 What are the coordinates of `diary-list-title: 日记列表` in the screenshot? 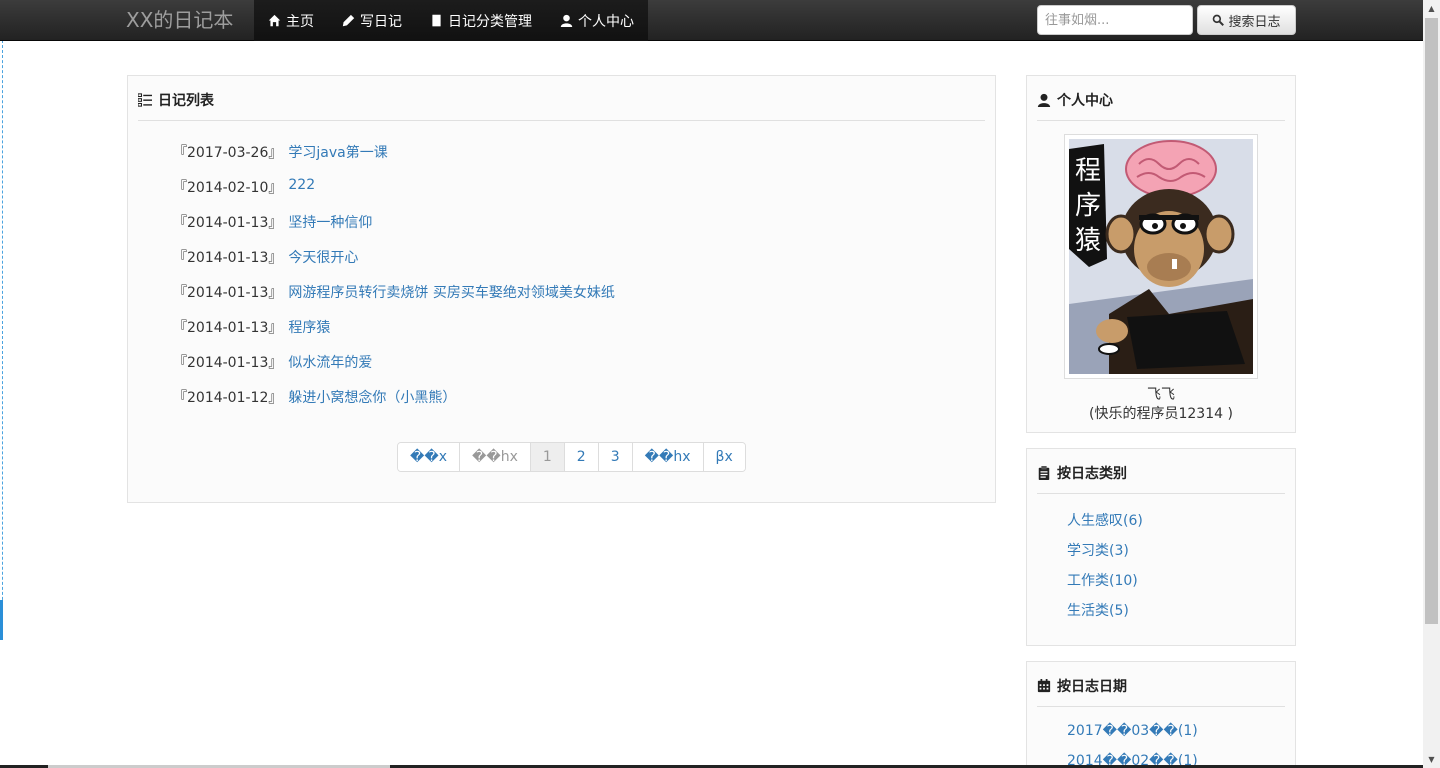 It's located at (186, 101).